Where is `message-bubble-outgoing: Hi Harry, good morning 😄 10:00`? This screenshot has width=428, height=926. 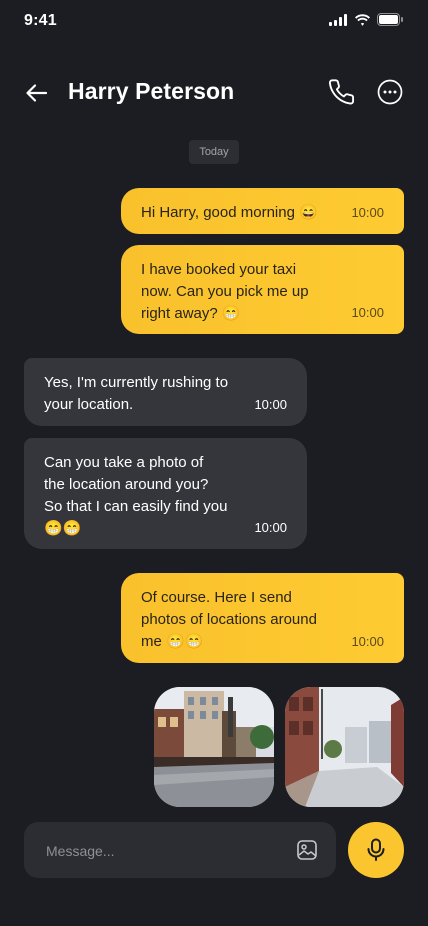 message-bubble-outgoing: Hi Harry, good morning 😄 10:00 is located at coordinates (262, 211).